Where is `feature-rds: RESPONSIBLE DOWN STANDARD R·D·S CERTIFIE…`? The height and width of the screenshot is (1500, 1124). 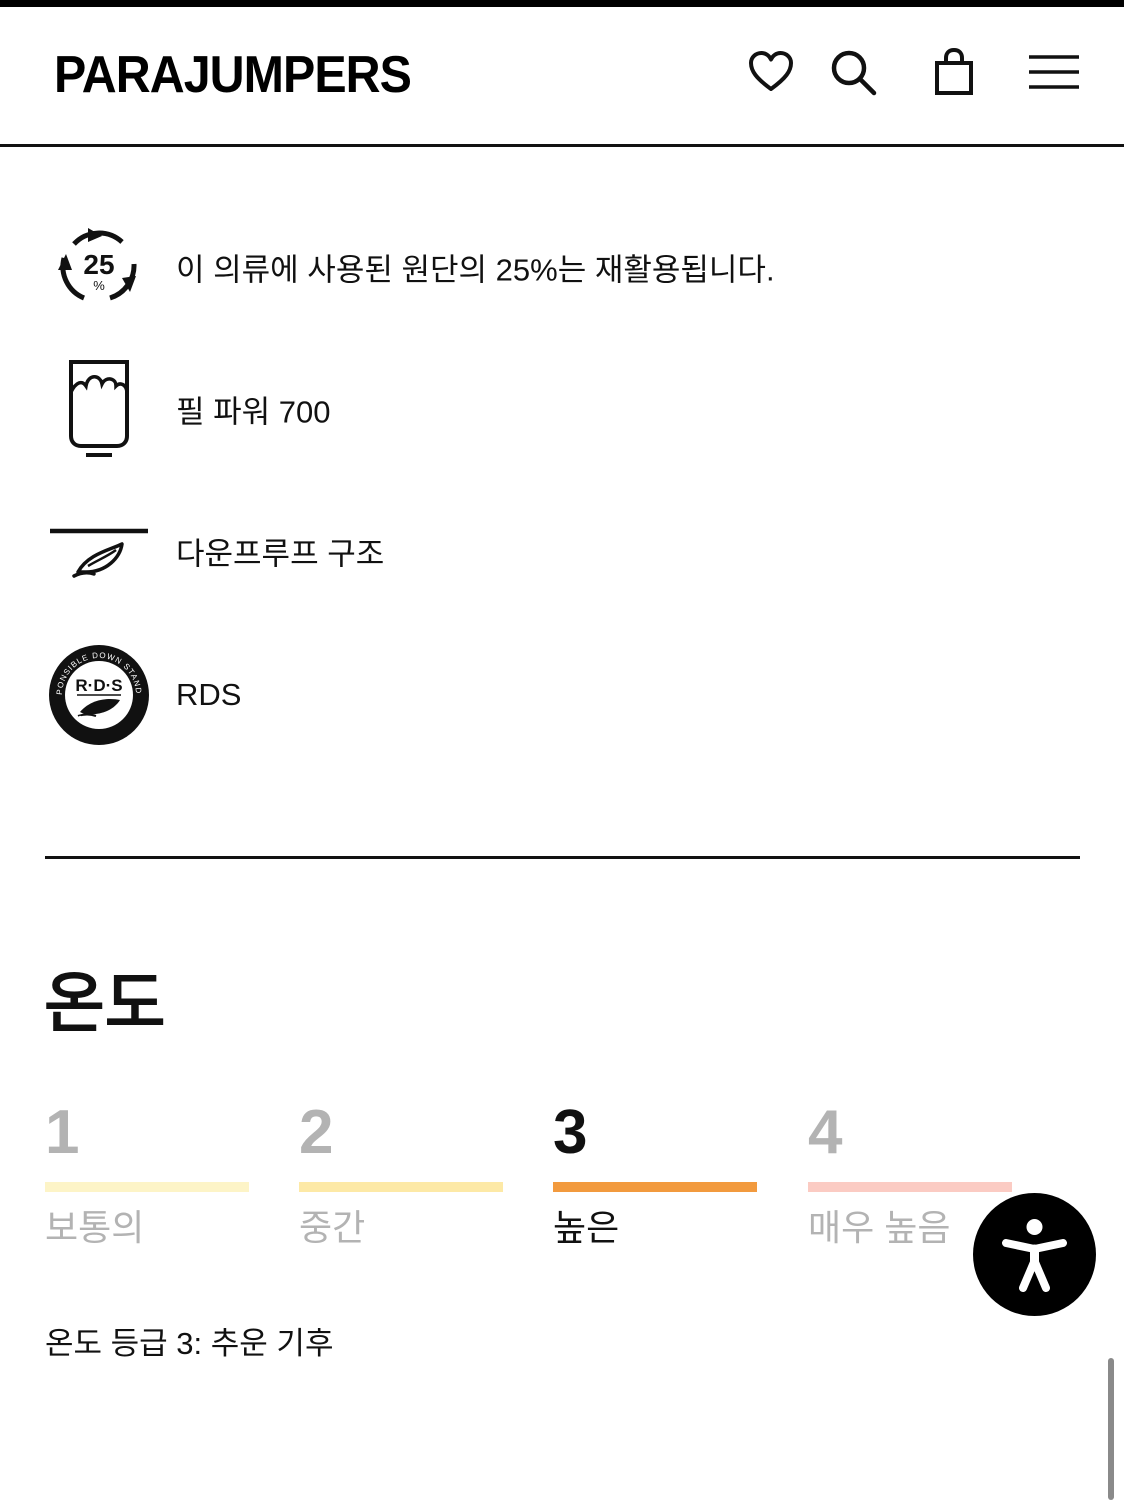 feature-rds: RESPONSIBLE DOWN STANDARD R·D·S CERTIFIE… is located at coordinates (562, 691).